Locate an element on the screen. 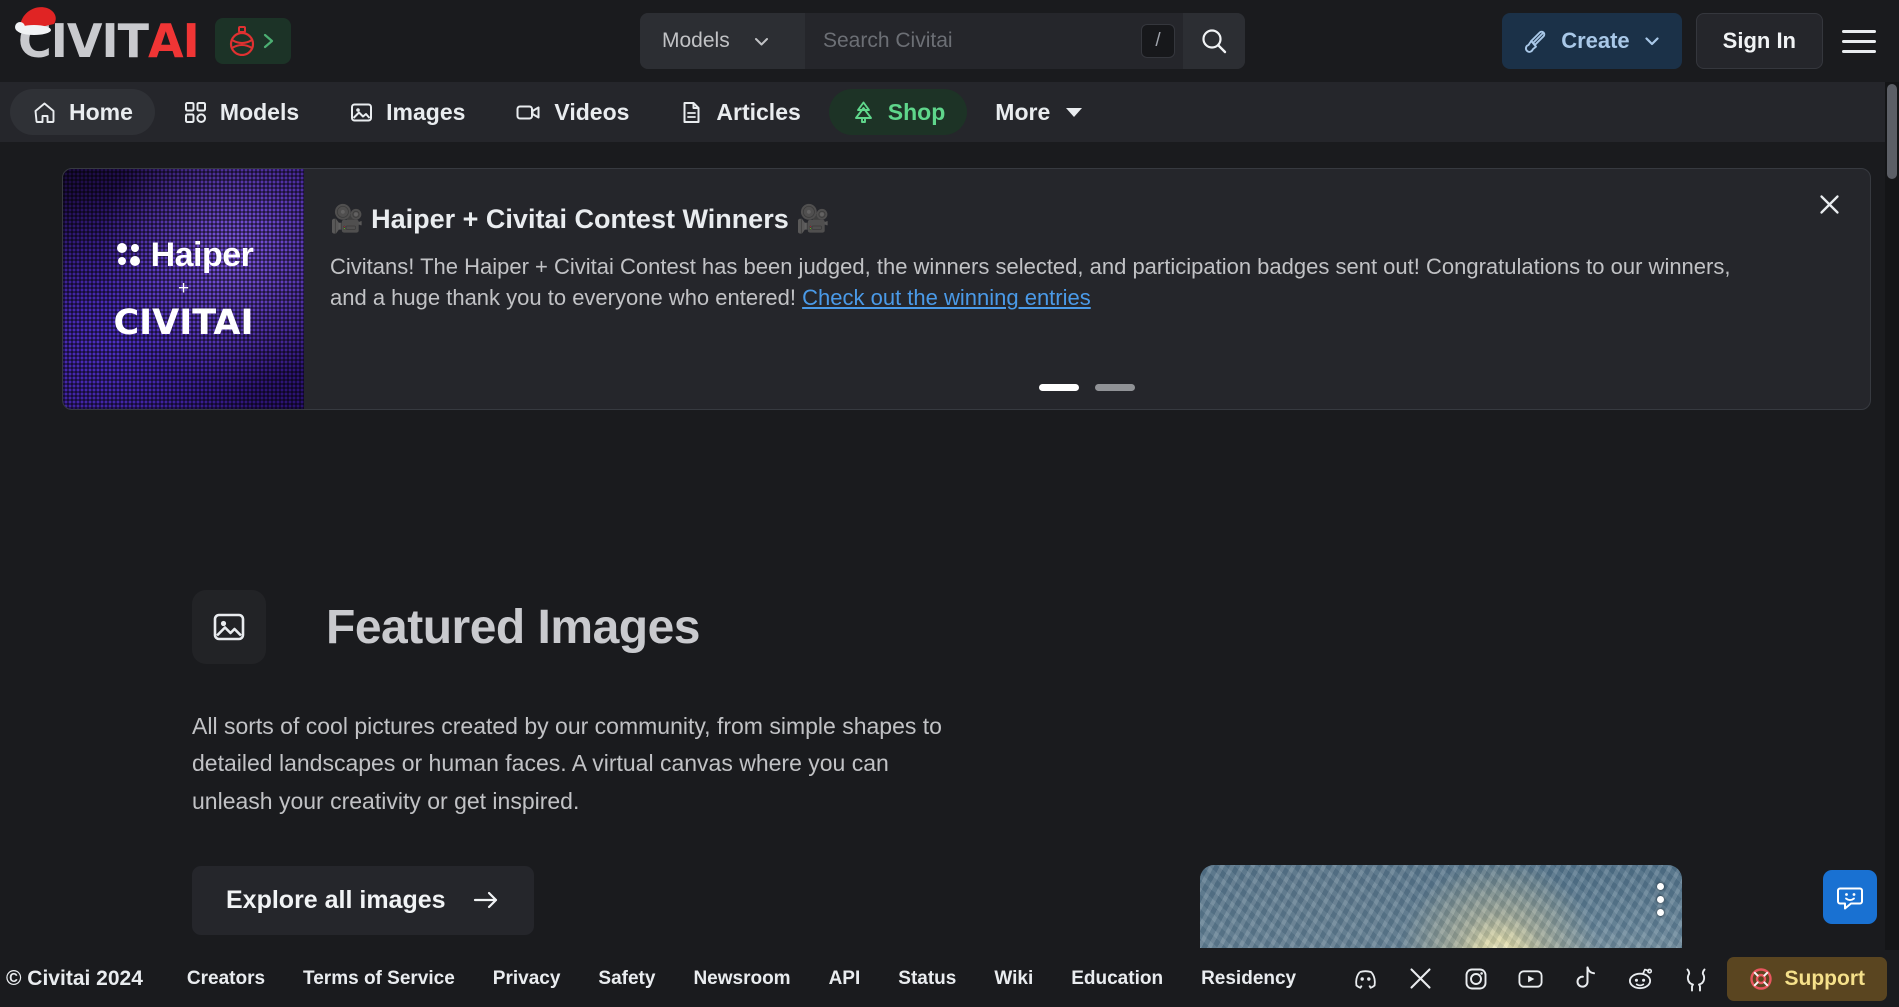 The height and width of the screenshot is (1007, 1899). reddit-icon is located at coordinates (1640, 978).